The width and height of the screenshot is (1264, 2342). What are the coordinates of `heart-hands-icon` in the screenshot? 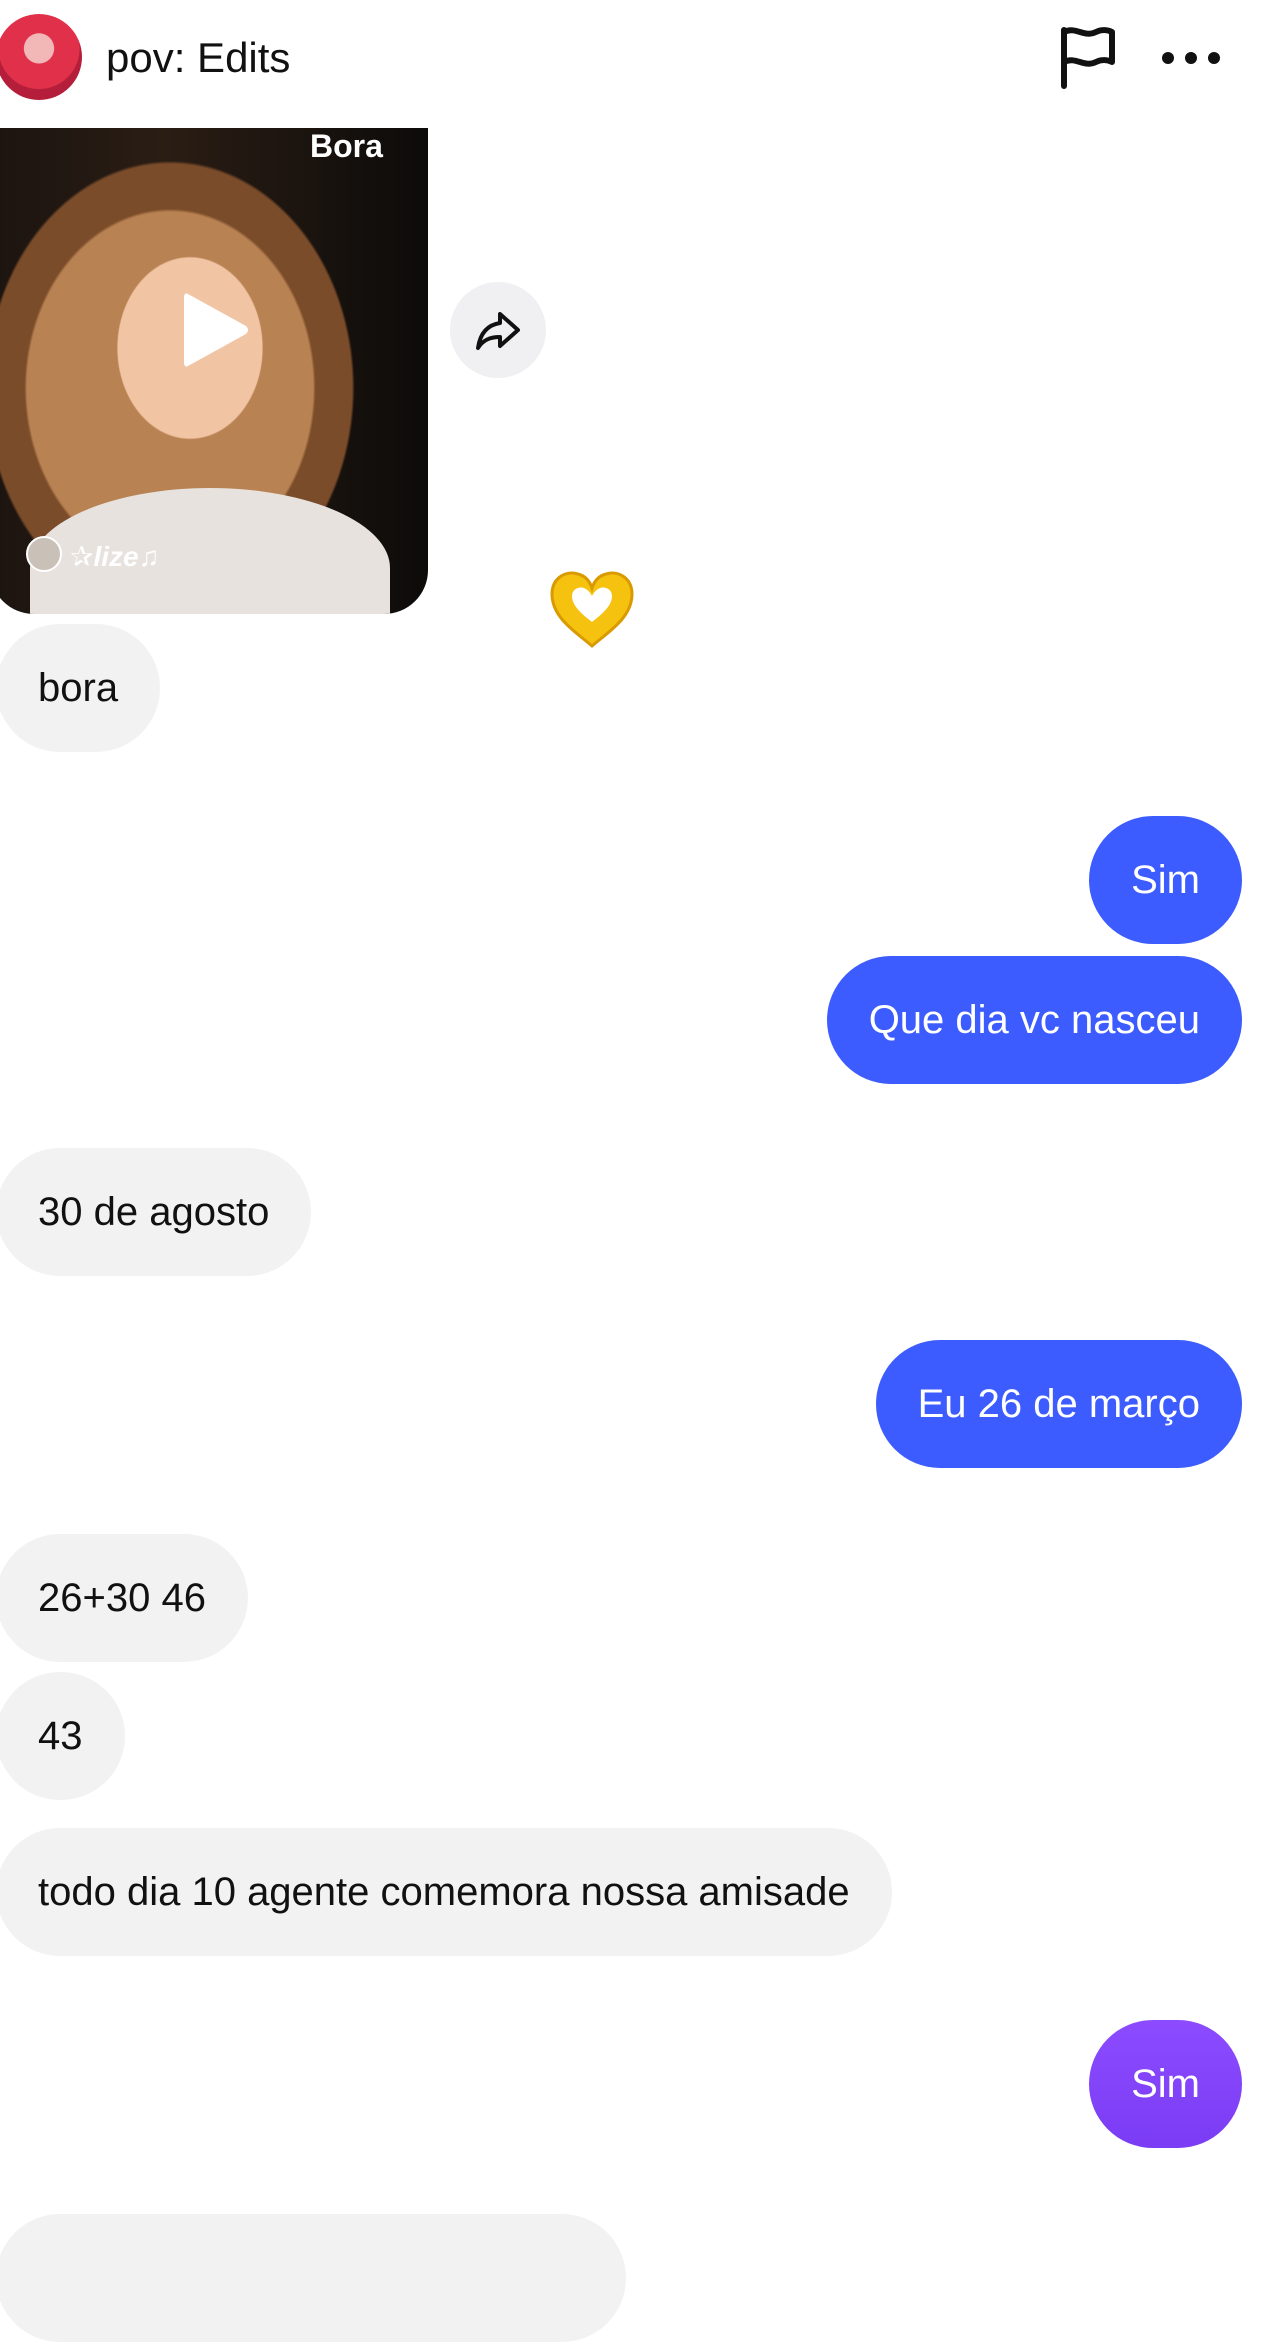 It's located at (592, 608).